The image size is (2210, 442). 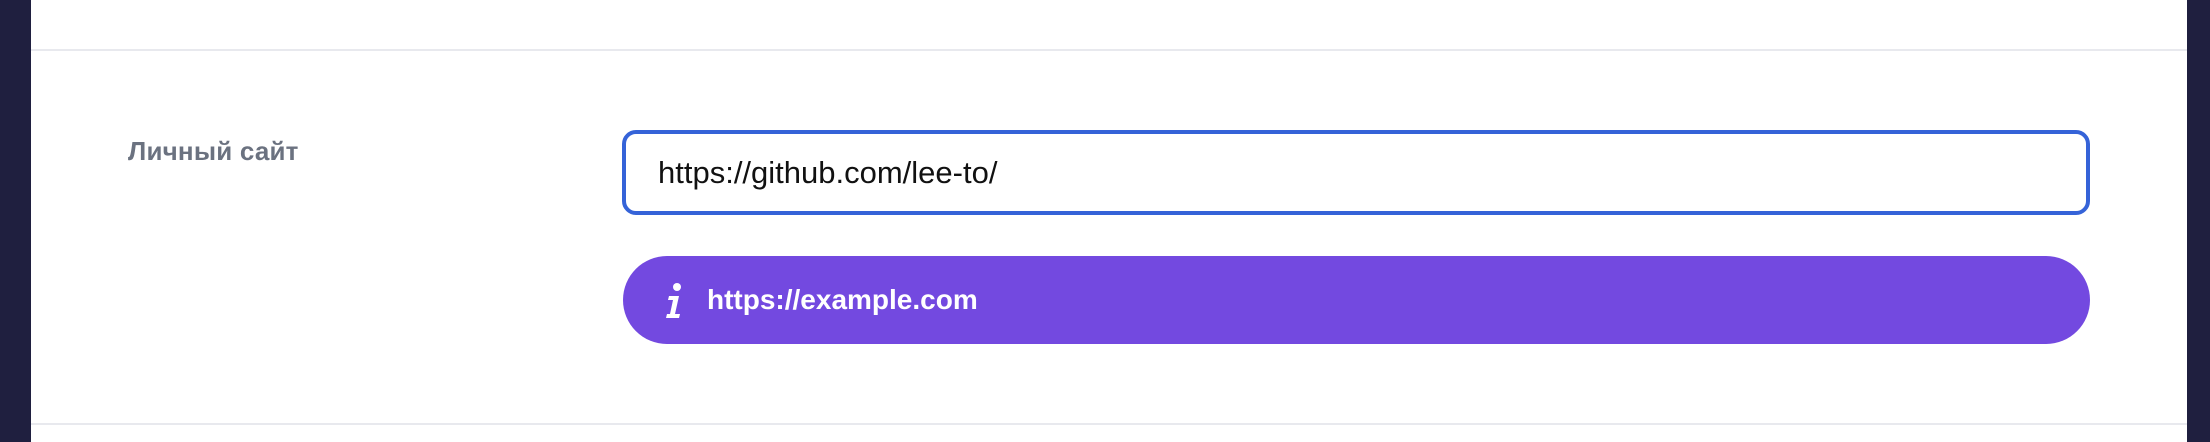 I want to click on info-icon, so click(x=675, y=300).